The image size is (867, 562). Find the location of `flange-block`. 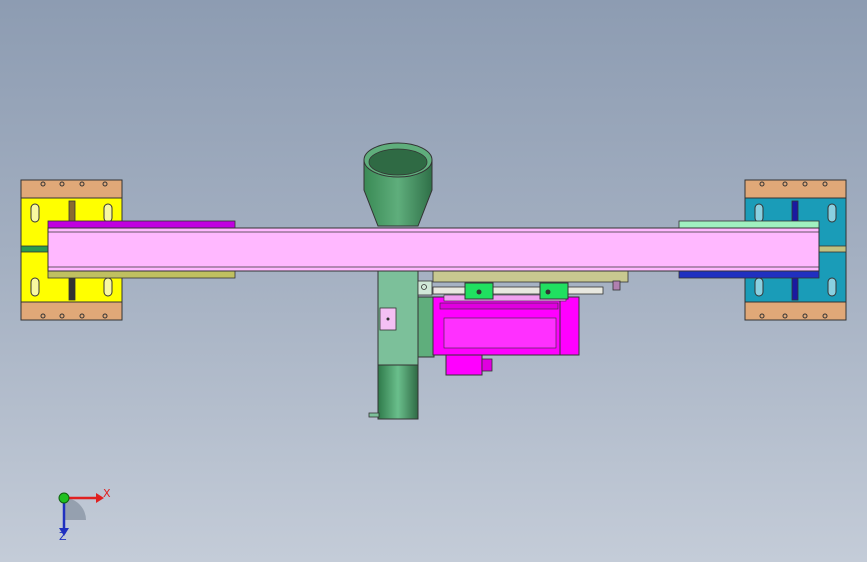

flange-block is located at coordinates (425, 288).